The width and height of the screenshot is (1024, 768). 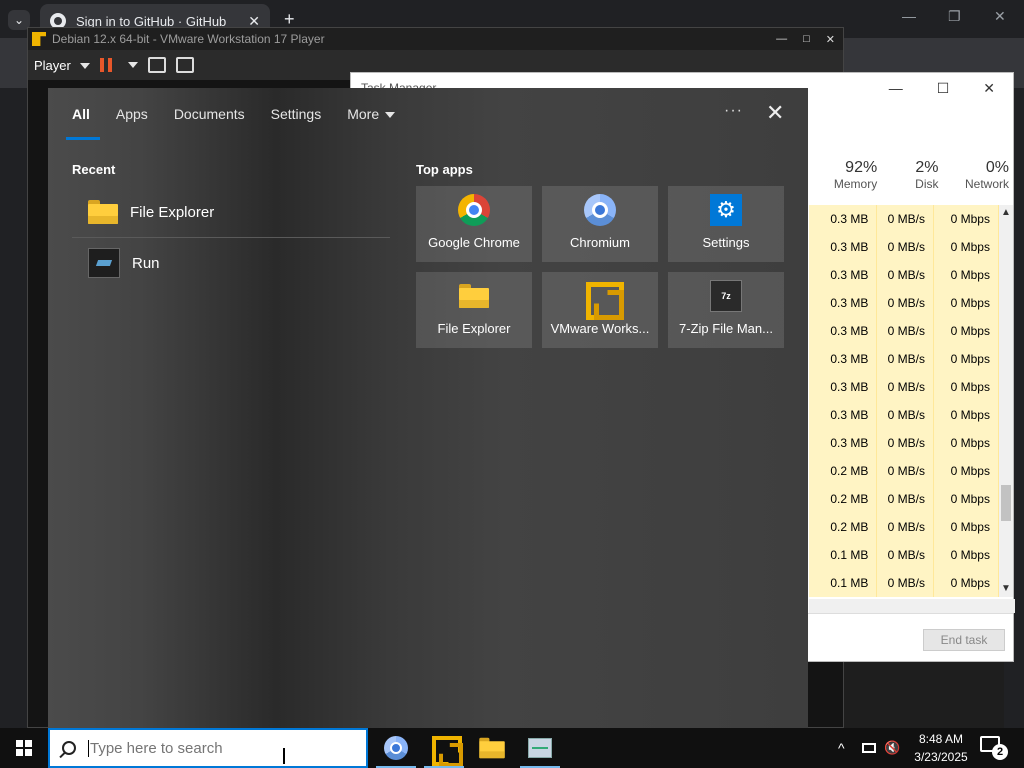 What do you see at coordinates (846, 181) in the screenshot?
I see `column-header-memory: 92% Memory` at bounding box center [846, 181].